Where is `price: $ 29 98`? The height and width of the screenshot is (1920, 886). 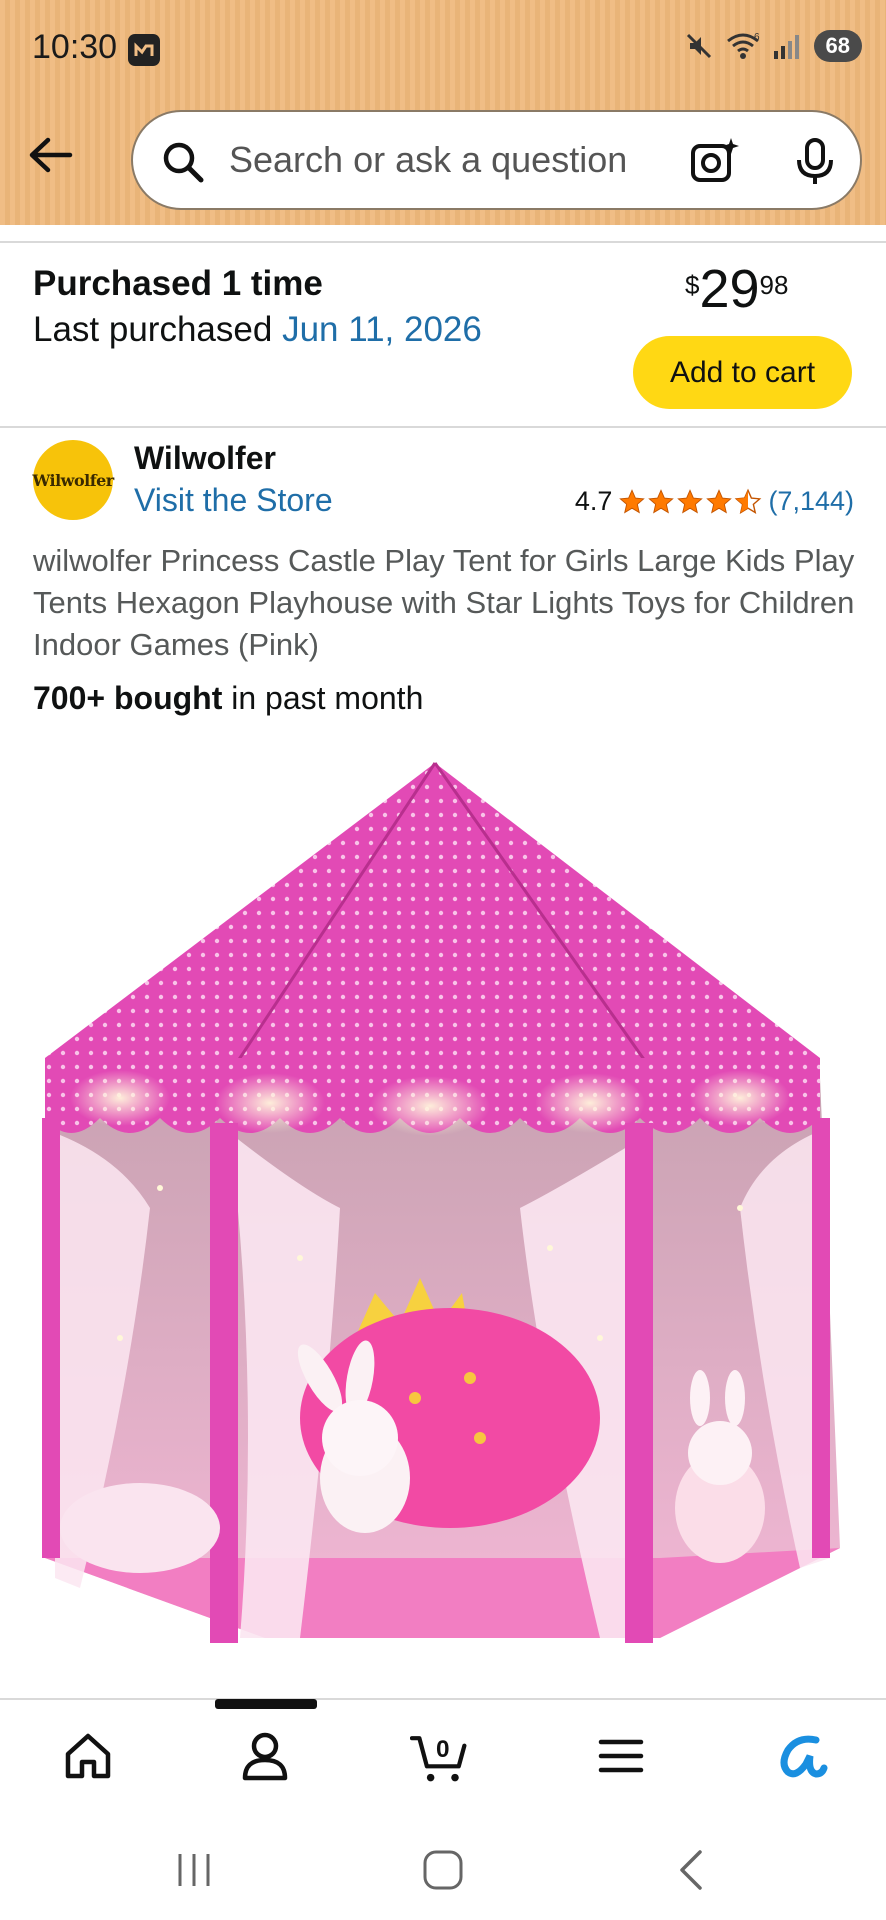
price: $ 29 98 is located at coordinates (736, 289).